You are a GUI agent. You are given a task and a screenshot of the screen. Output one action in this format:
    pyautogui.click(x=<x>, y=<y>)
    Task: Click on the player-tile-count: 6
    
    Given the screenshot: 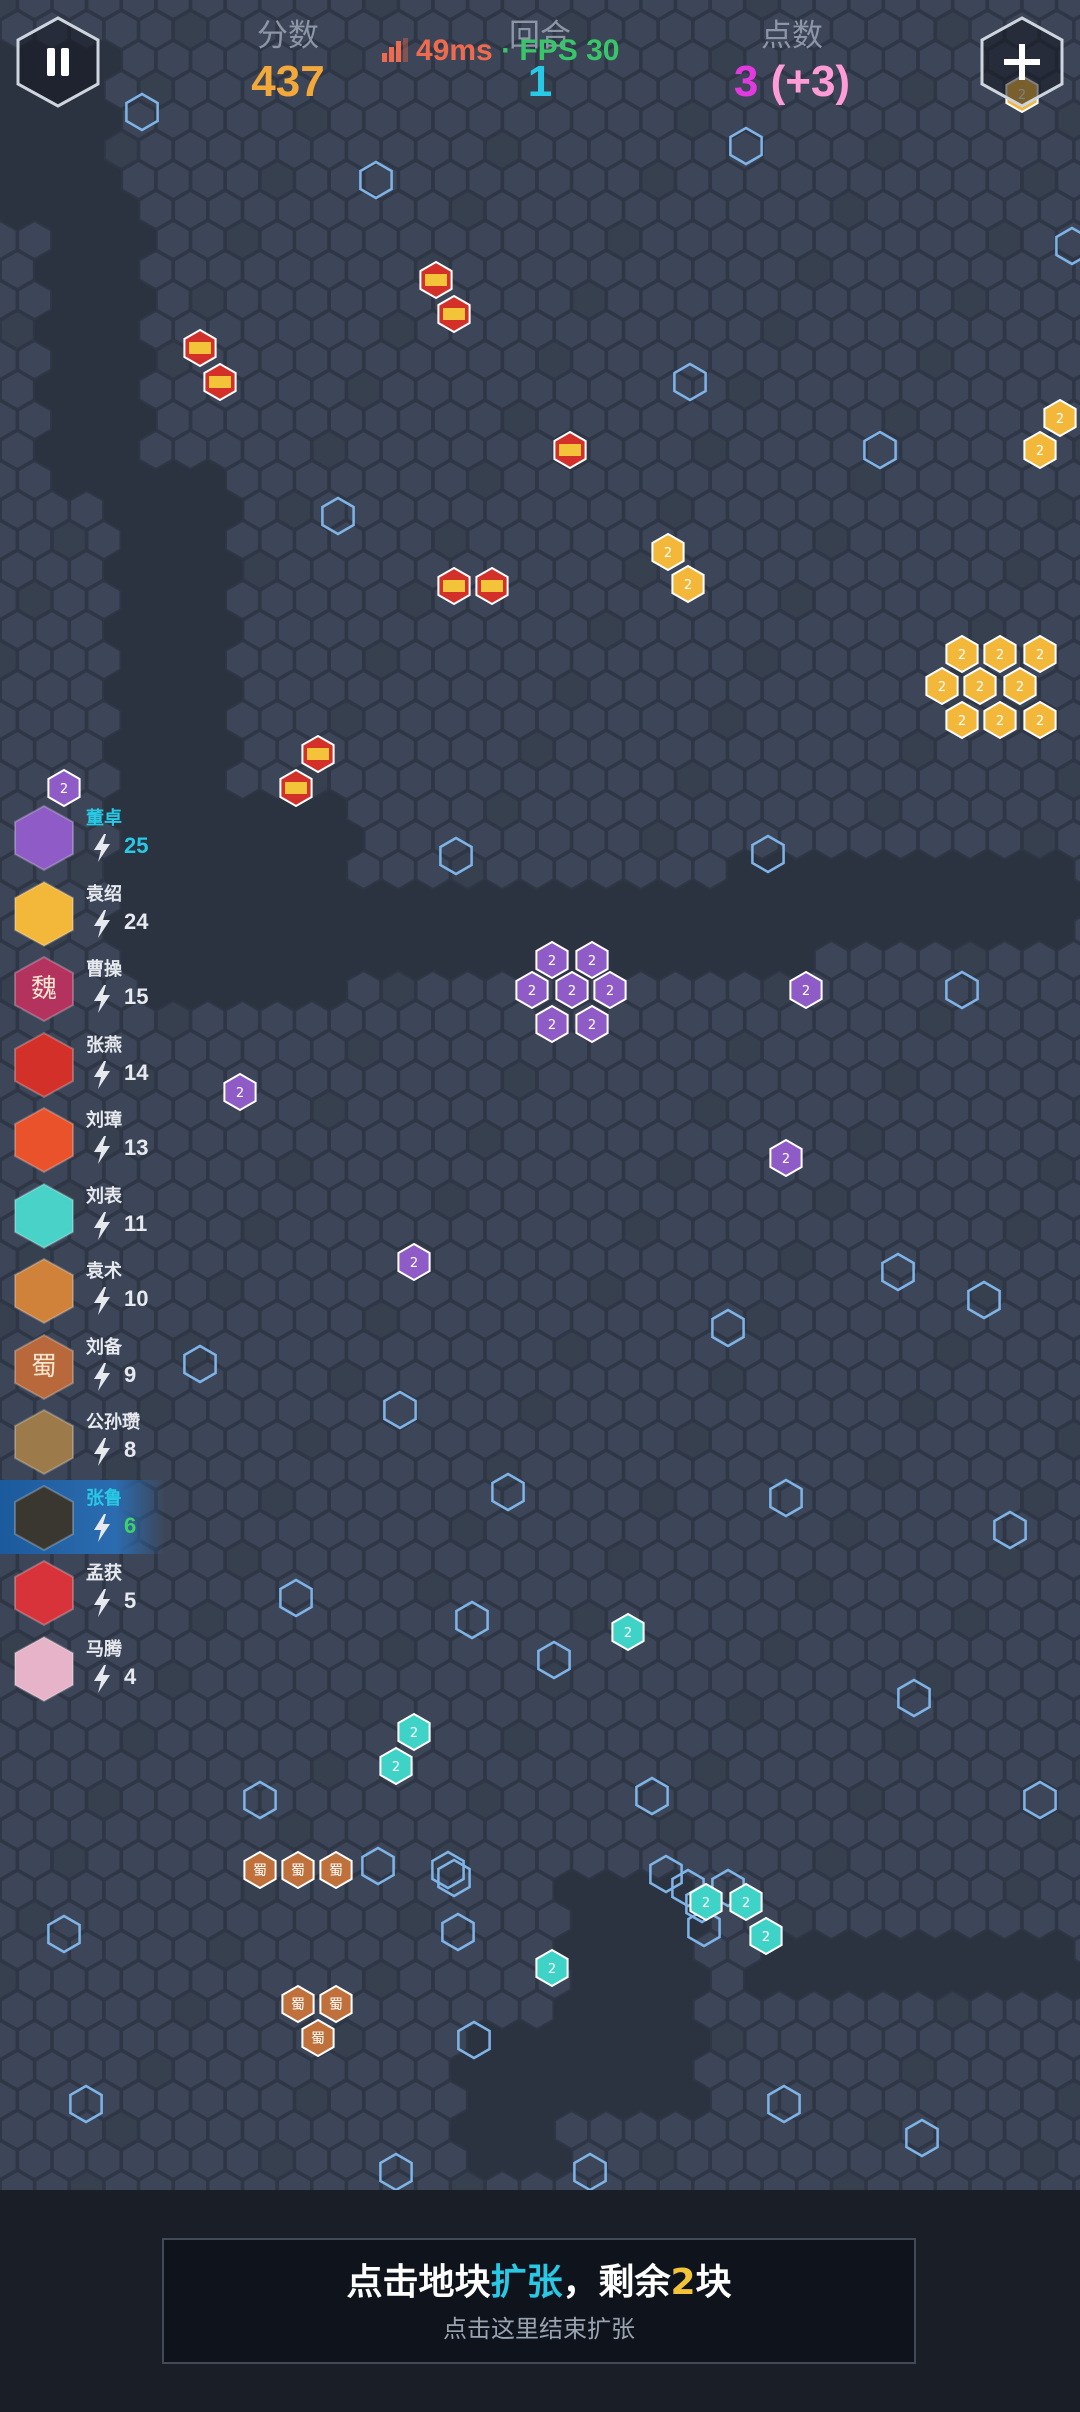 What is the action you would take?
    pyautogui.click(x=130, y=1525)
    